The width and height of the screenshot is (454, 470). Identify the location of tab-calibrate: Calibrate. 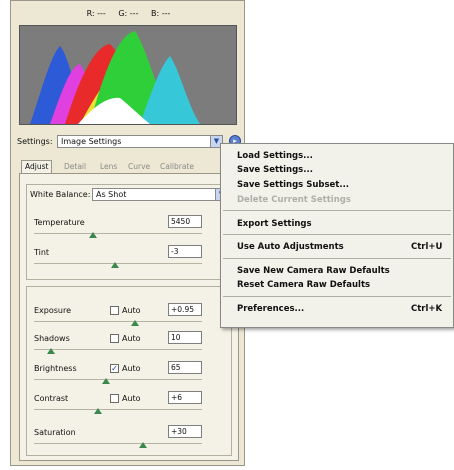
(177, 167).